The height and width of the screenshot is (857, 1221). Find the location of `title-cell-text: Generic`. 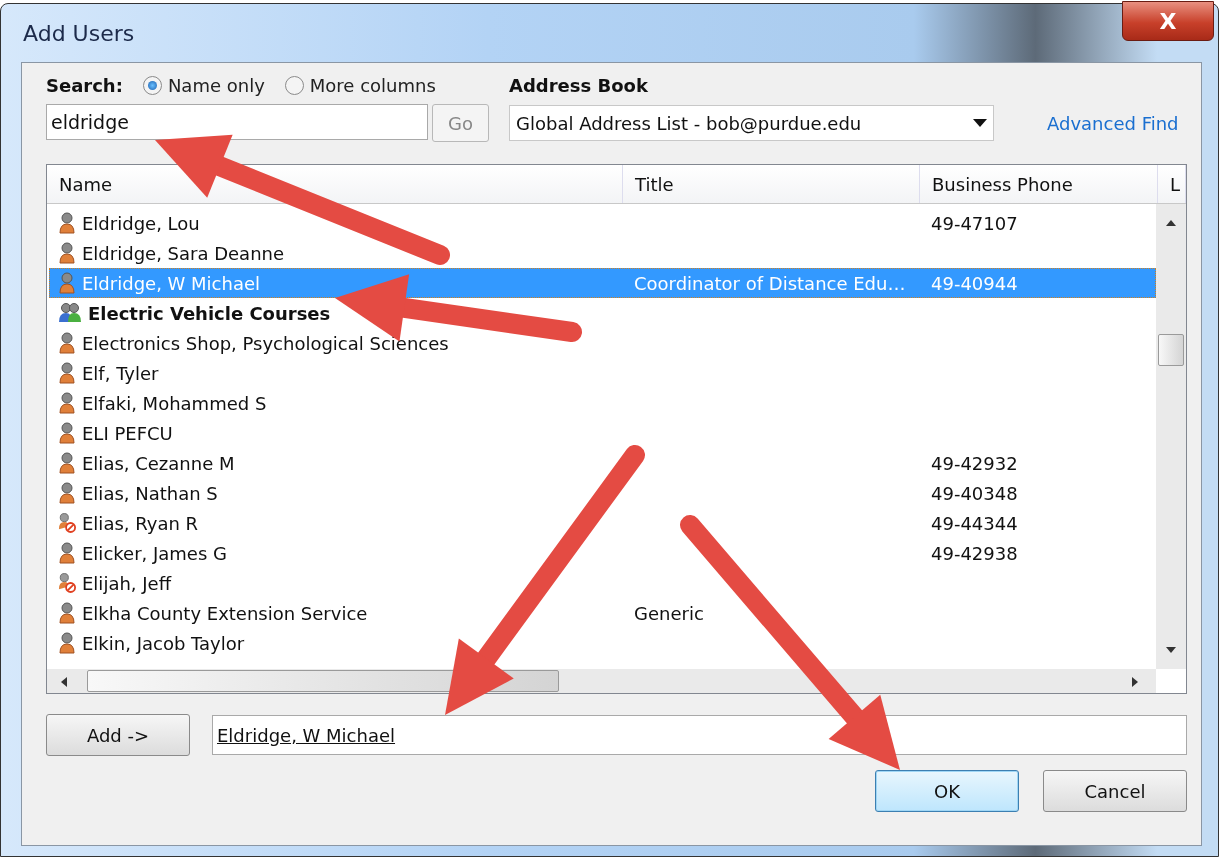

title-cell-text: Generic is located at coordinates (669, 613).